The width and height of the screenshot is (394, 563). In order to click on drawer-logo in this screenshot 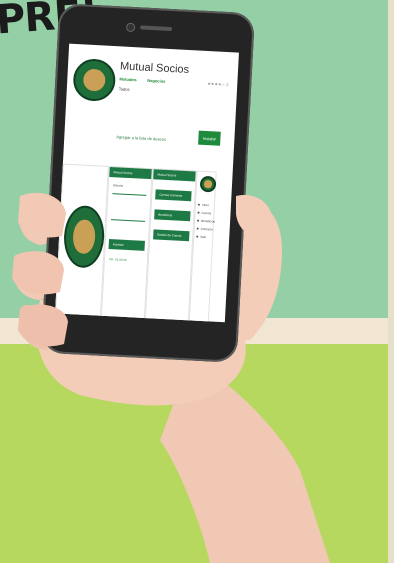, I will do `click(208, 184)`.